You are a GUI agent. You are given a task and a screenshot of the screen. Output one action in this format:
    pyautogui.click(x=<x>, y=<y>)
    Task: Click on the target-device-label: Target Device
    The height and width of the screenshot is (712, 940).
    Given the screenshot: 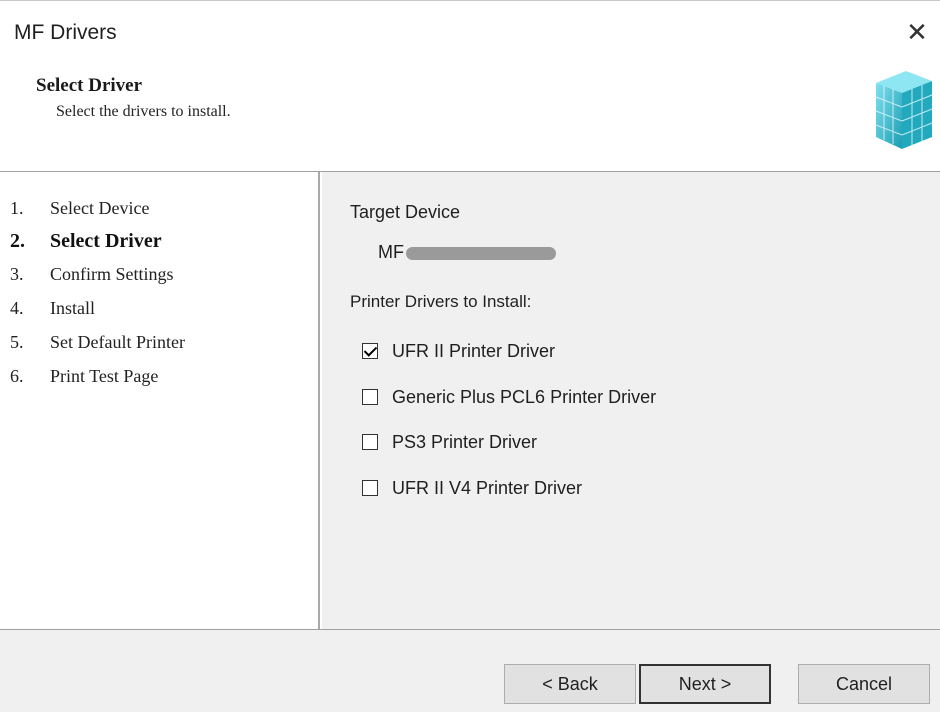 What is the action you would take?
    pyautogui.click(x=405, y=212)
    